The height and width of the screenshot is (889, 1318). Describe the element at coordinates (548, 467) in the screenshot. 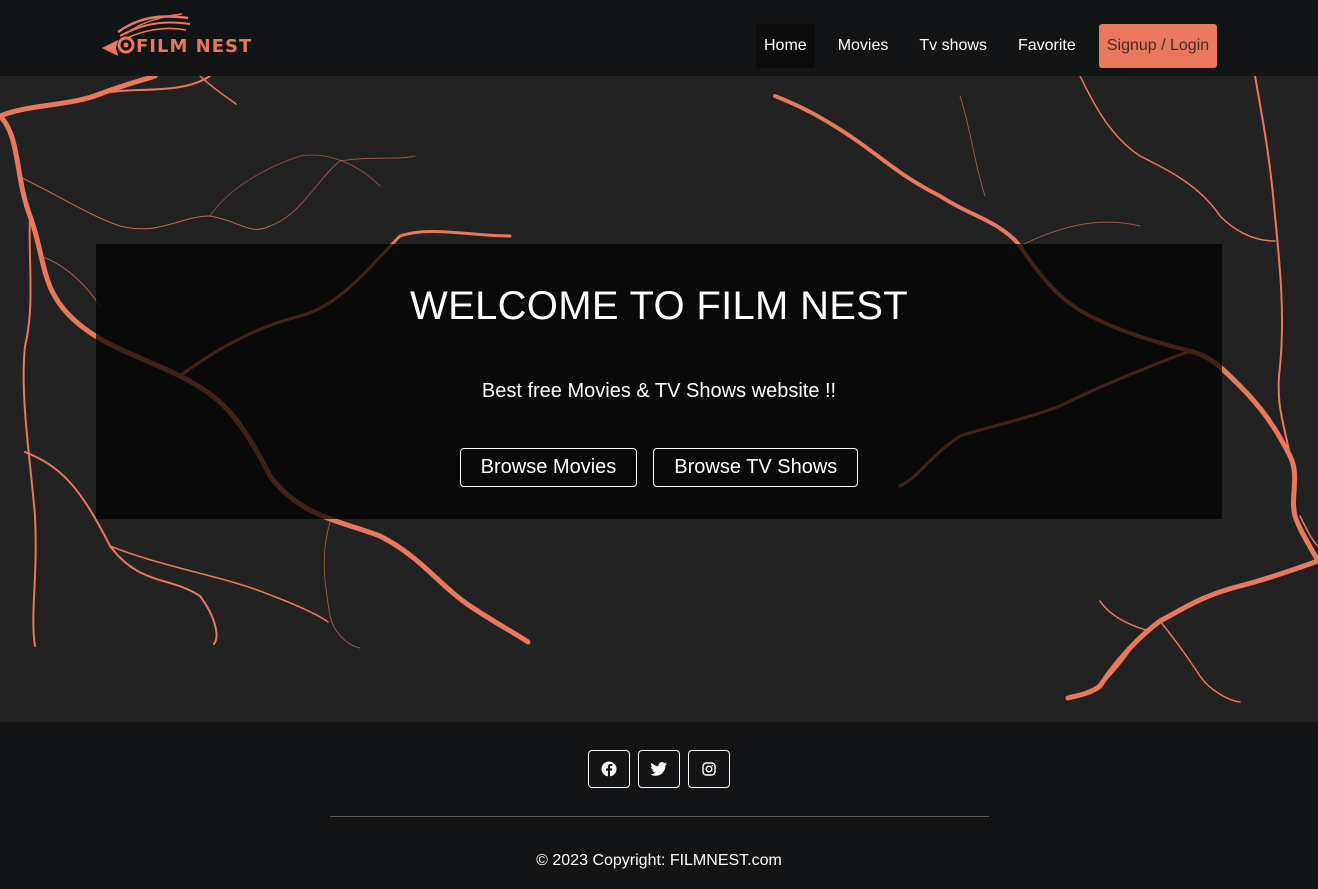

I see `browse-movies-button: Browse Movies` at that location.